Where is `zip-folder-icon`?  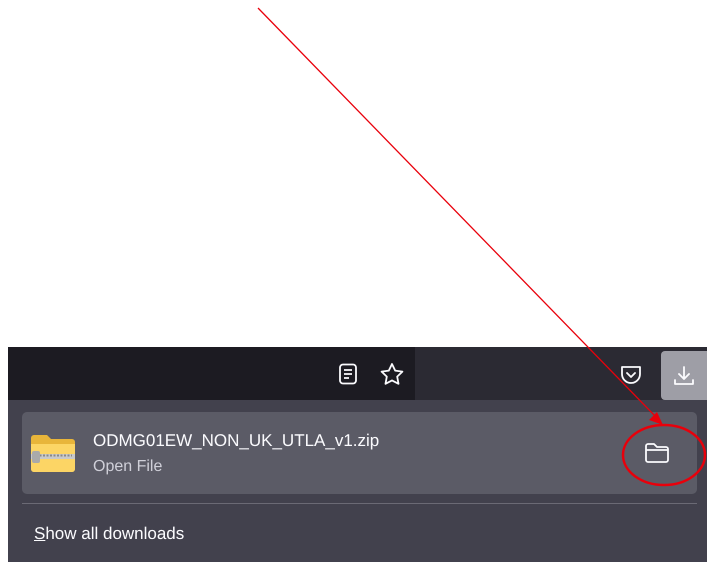
zip-folder-icon is located at coordinates (53, 453).